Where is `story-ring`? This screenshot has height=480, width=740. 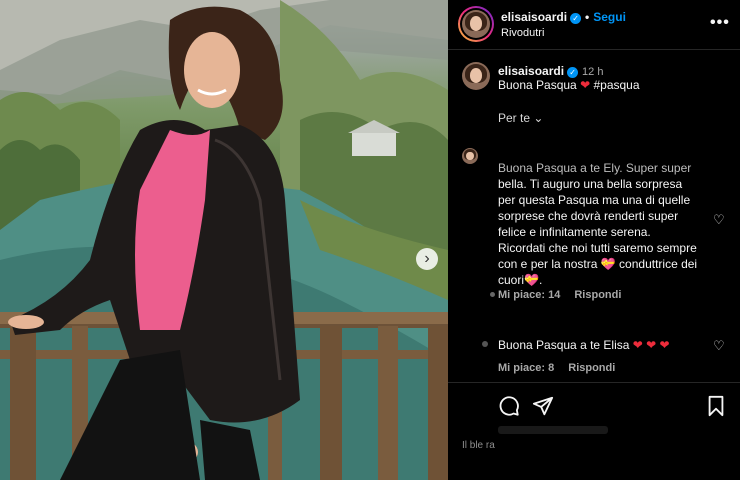 story-ring is located at coordinates (476, 24).